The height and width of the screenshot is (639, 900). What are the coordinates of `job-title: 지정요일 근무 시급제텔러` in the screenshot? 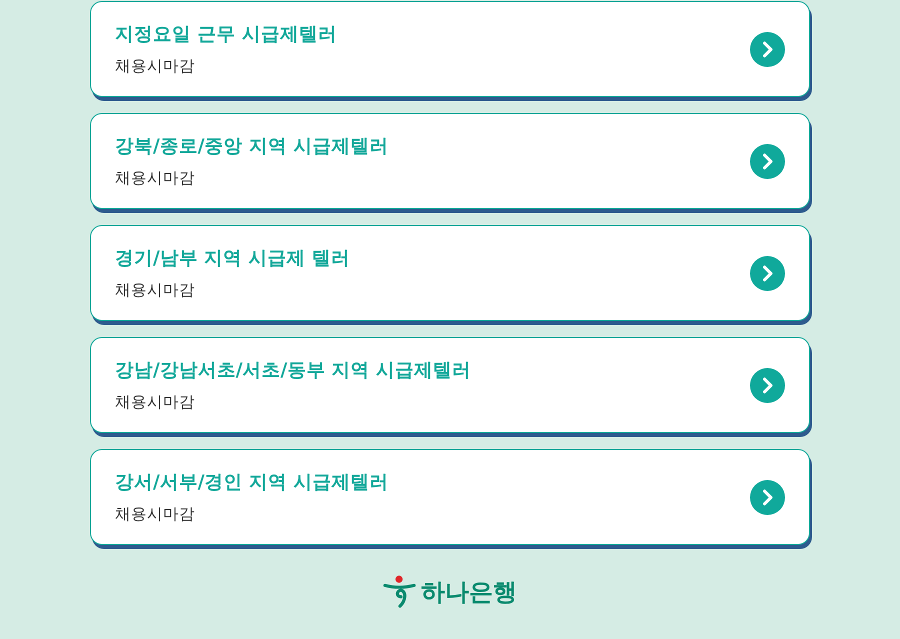 It's located at (226, 34).